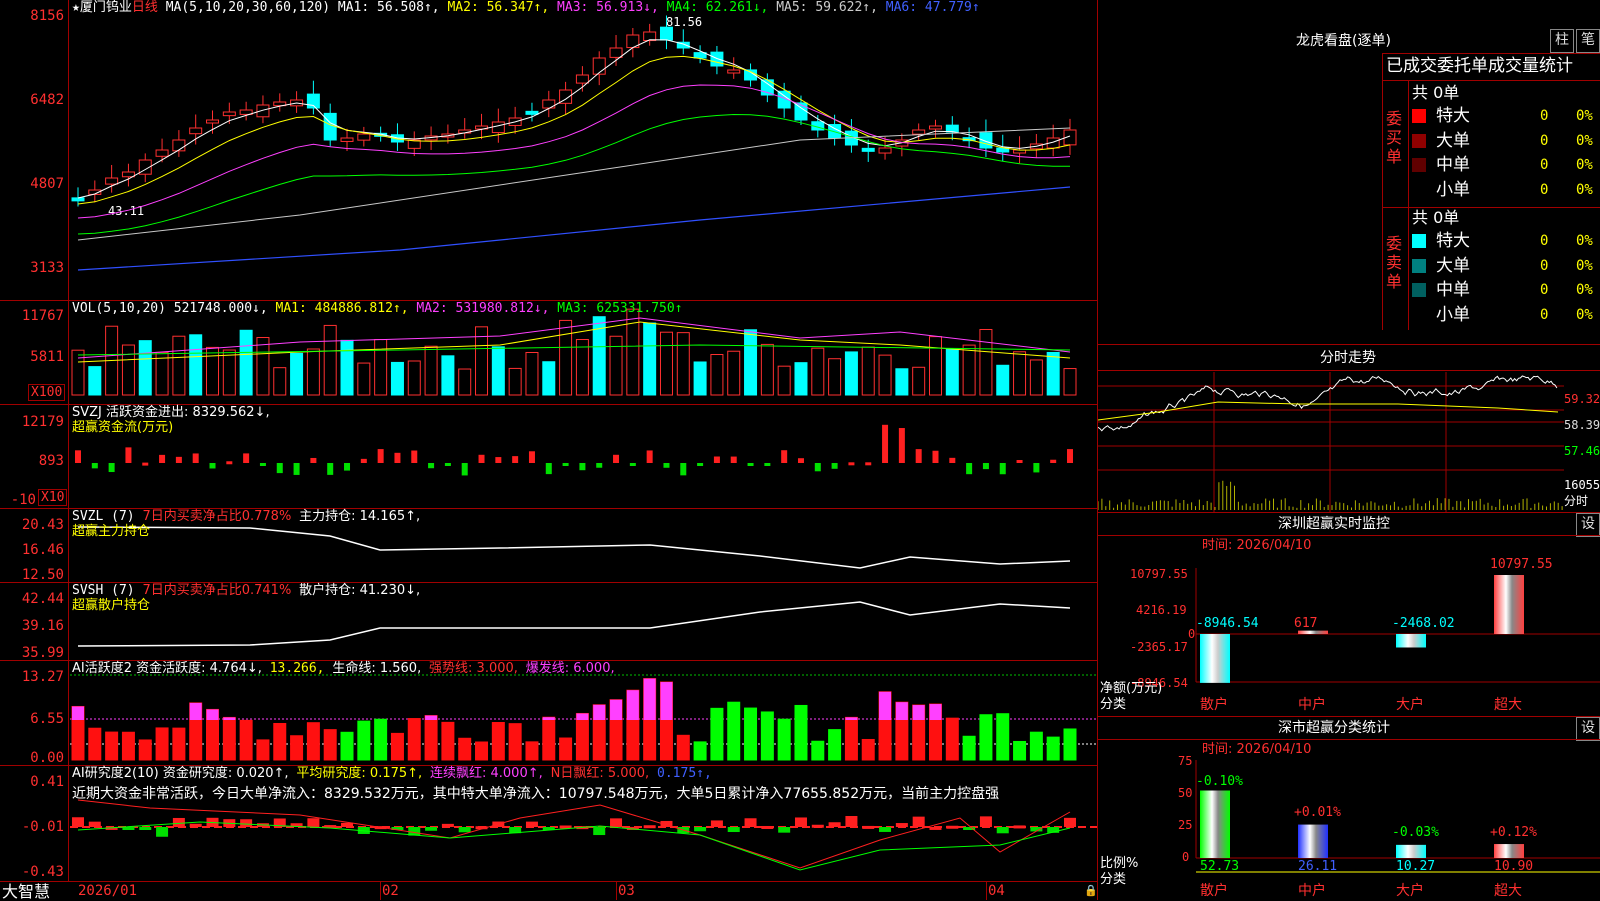  What do you see at coordinates (297, 668) in the screenshot?
I see `ai-activity-max: 13.266,` at bounding box center [297, 668].